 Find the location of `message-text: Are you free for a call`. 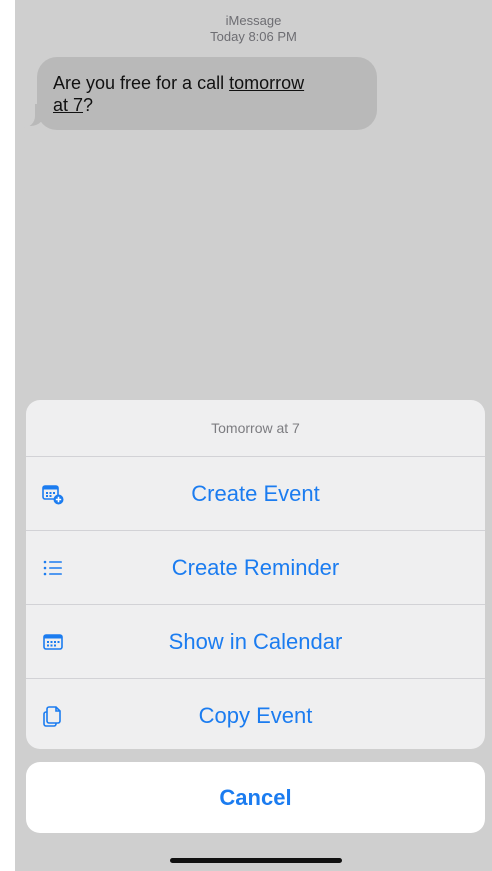

message-text: Are you free for a call is located at coordinates (141, 83).